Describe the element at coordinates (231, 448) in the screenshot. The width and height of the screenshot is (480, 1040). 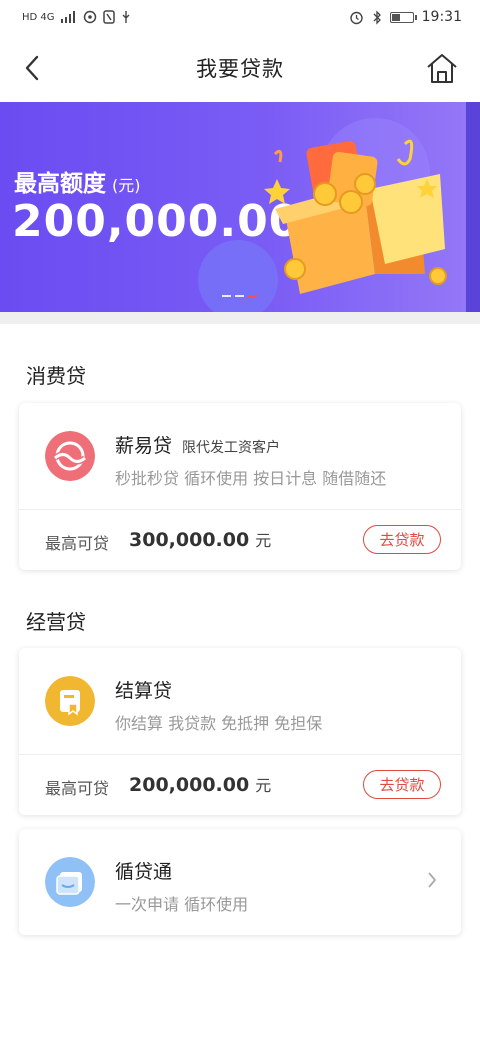
I see `product-tag: 限代发工资客户` at that location.